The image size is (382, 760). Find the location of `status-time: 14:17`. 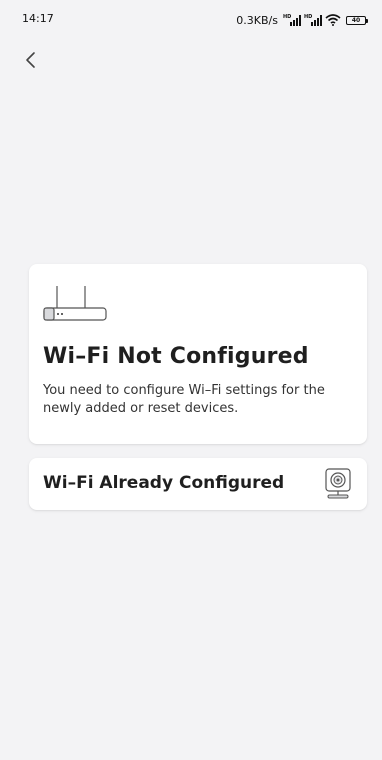

status-time: 14:17 is located at coordinates (38, 18).